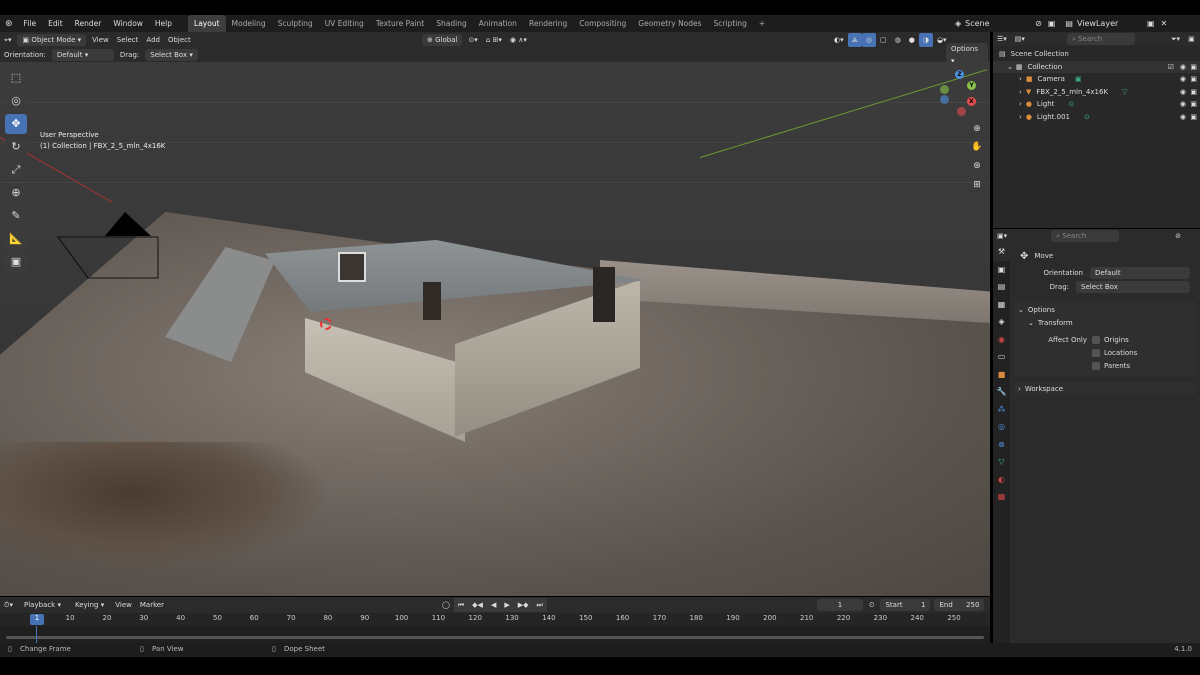 This screenshot has height=675, width=1200. What do you see at coordinates (1002, 236) in the screenshot?
I see `properties-editor-icon: ▣▾` at bounding box center [1002, 236].